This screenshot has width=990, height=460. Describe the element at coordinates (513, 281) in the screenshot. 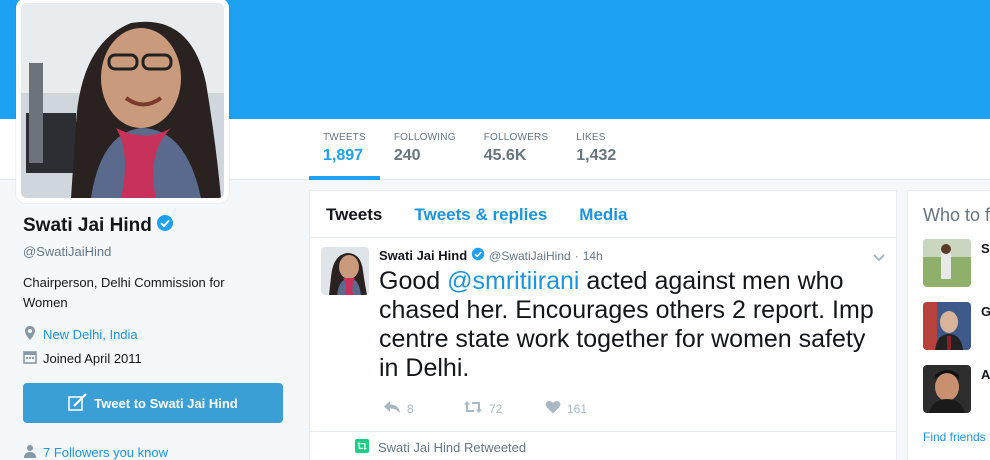

I see `tweet-mention: @smritiirani` at that location.